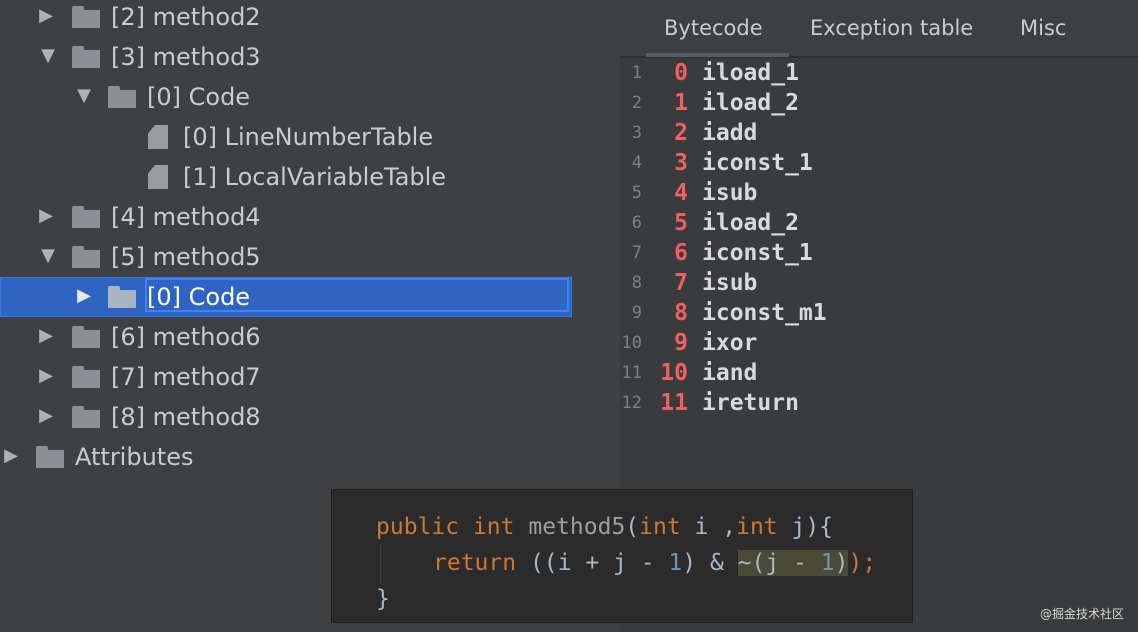  Describe the element at coordinates (730, 133) in the screenshot. I see `bytecode-instruction: iadd` at that location.